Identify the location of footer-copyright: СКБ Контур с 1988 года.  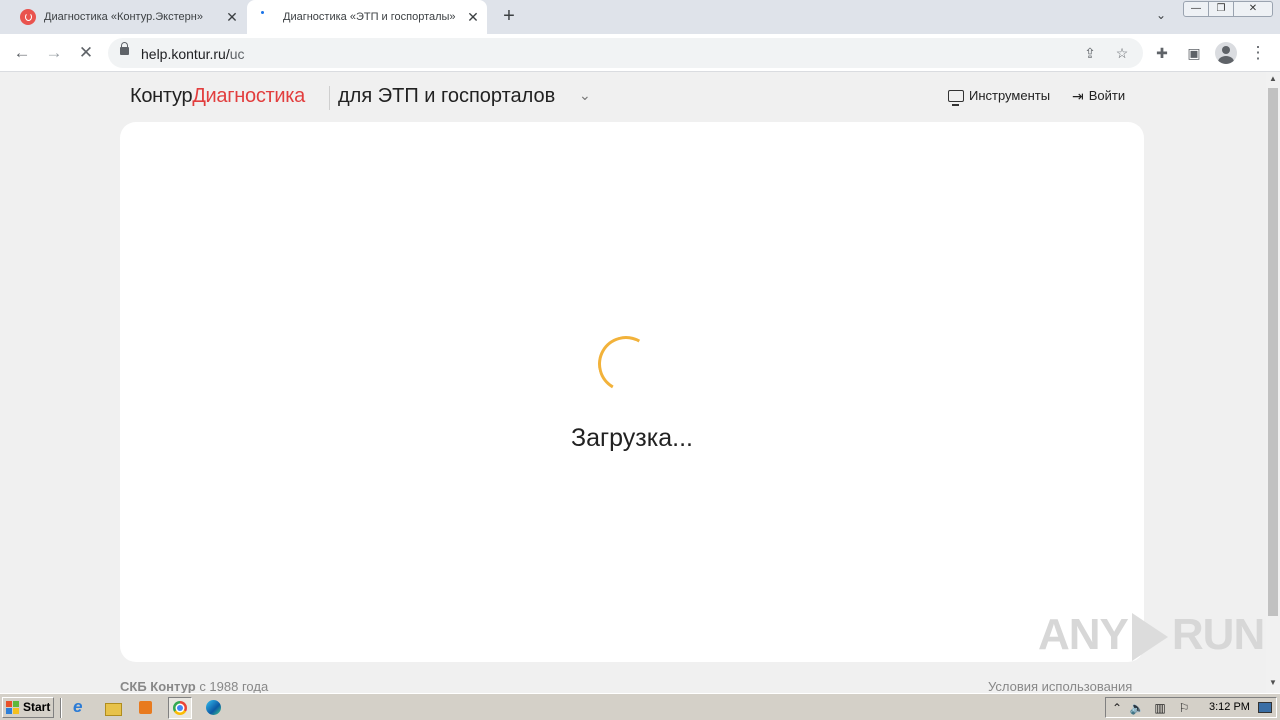
(194, 686).